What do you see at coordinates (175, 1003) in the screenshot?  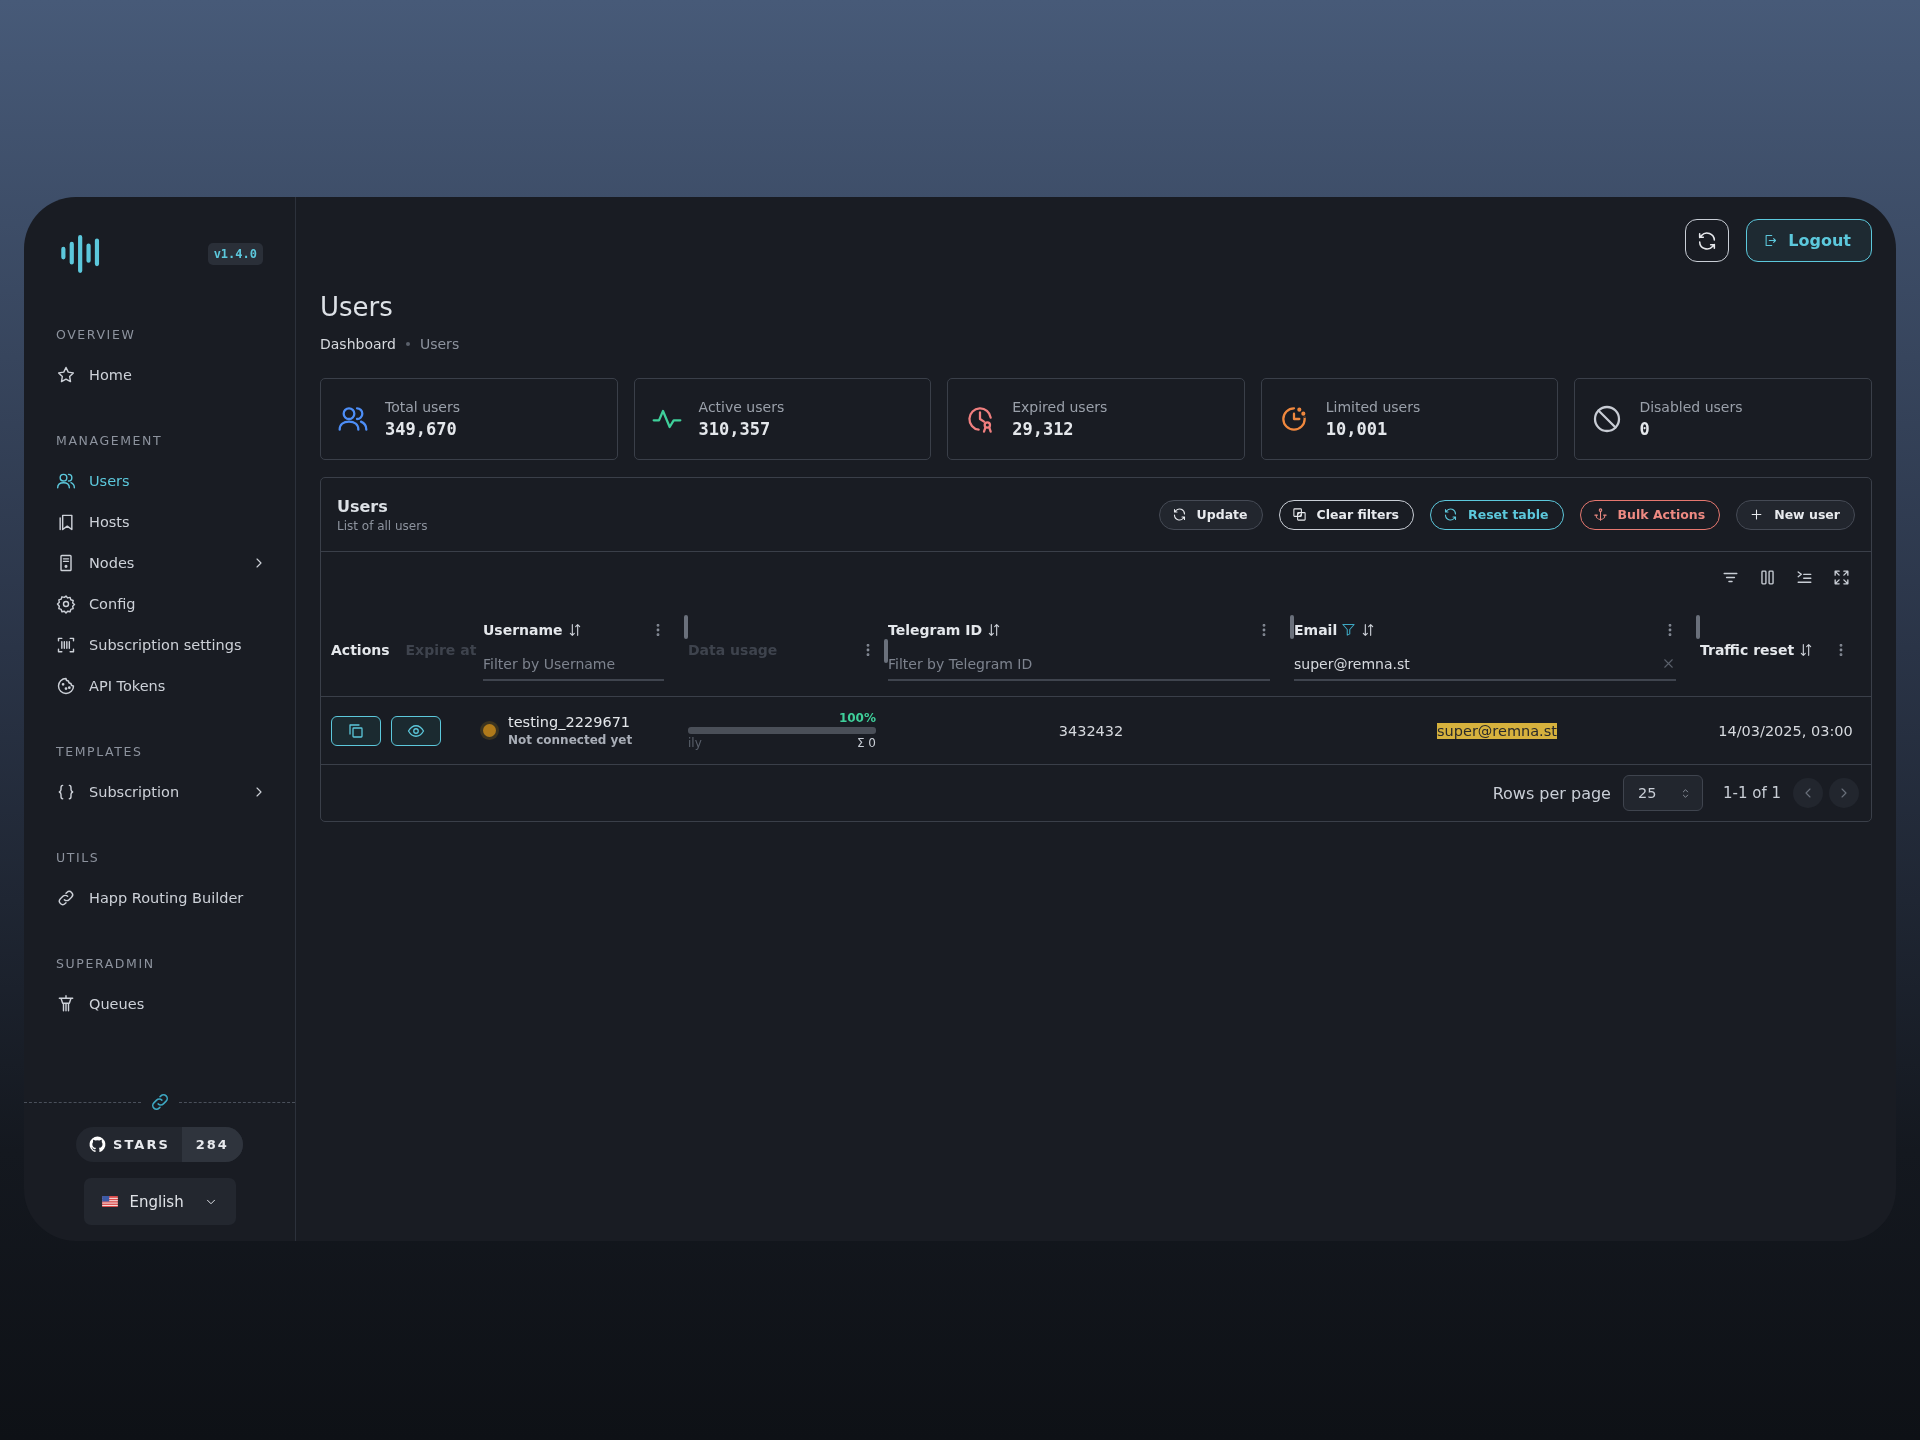 I see `nav-item: Queues` at bounding box center [175, 1003].